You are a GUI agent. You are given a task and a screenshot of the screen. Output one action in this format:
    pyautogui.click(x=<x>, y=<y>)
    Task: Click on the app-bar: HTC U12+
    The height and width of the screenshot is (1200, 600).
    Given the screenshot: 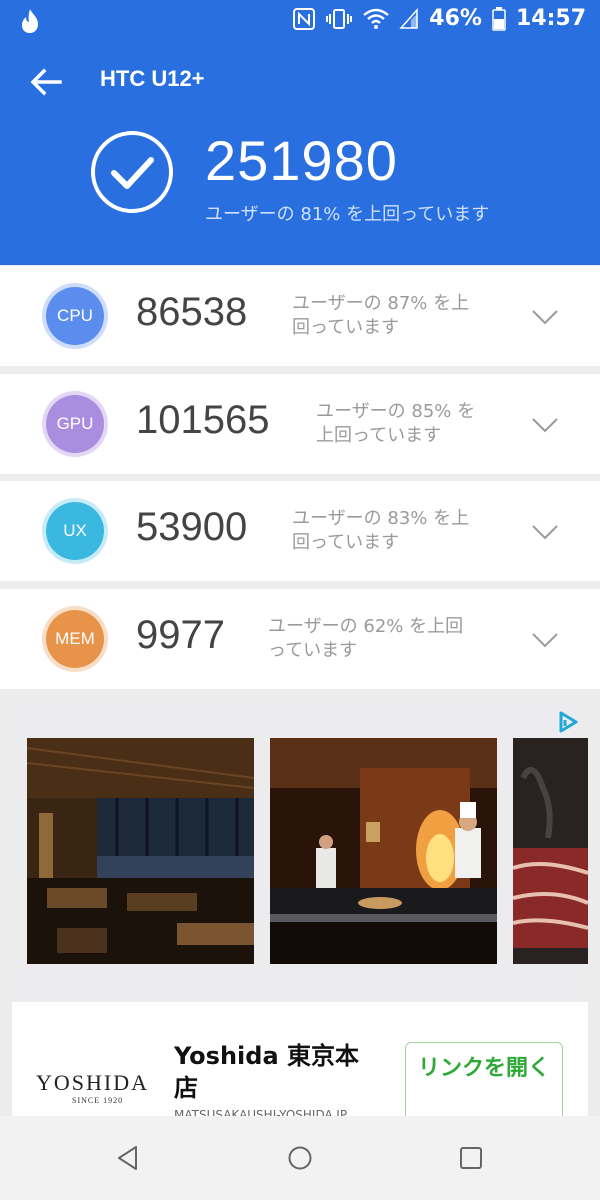 What is the action you would take?
    pyautogui.click(x=300, y=82)
    